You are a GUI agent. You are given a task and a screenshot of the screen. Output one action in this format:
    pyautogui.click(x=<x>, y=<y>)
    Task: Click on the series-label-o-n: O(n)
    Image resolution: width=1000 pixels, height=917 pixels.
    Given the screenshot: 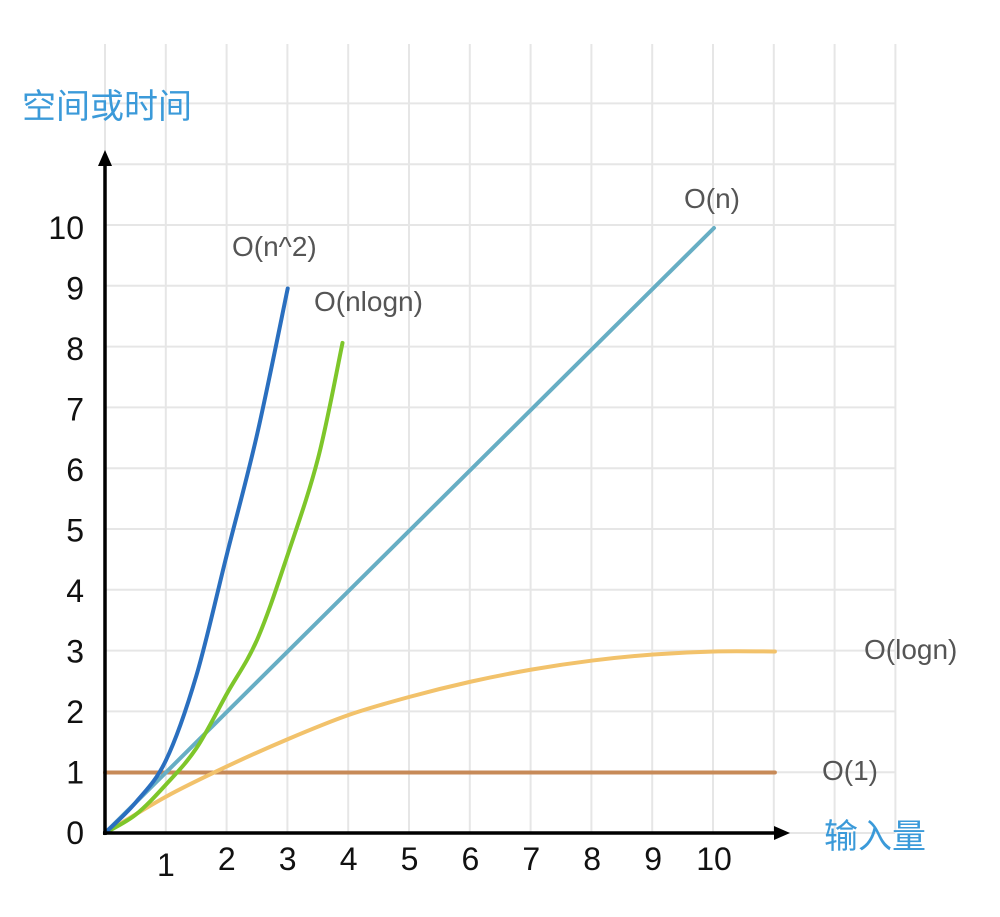 What is the action you would take?
    pyautogui.click(x=712, y=198)
    